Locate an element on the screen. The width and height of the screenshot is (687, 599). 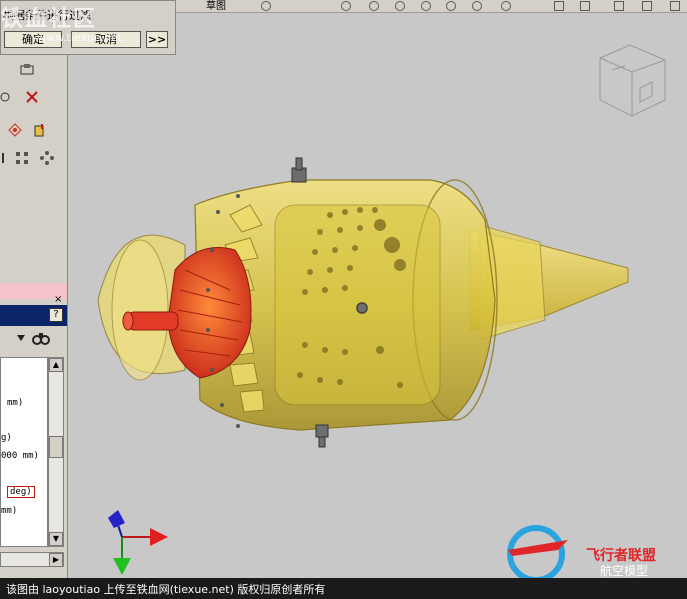
scroll-down-icon: ▼ is located at coordinates (56, 539).